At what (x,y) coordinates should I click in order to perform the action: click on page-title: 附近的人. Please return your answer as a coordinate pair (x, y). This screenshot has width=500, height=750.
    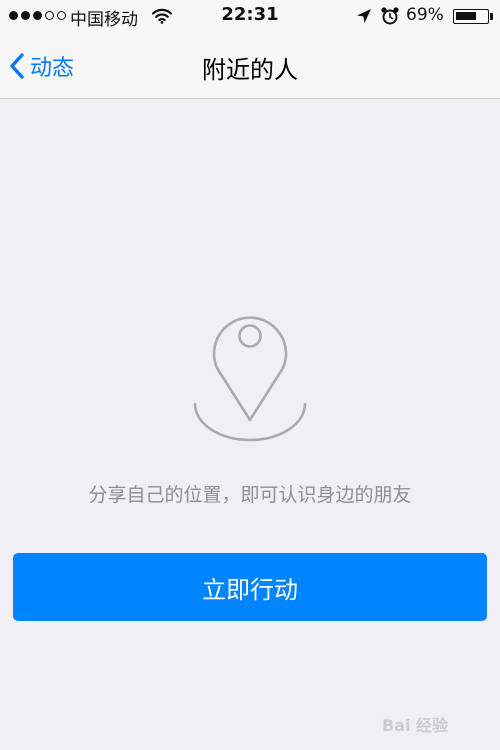
    Looking at the image, I should click on (250, 70).